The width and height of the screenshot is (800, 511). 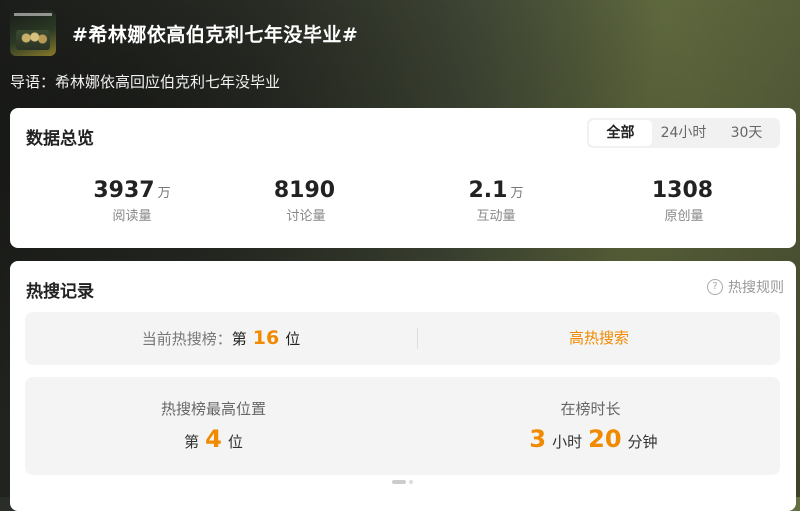 I want to click on overview-stats: 3937 万 阅读量 8190 讨论量 2.1 万 互动量 1308 原创量, so click(x=403, y=208).